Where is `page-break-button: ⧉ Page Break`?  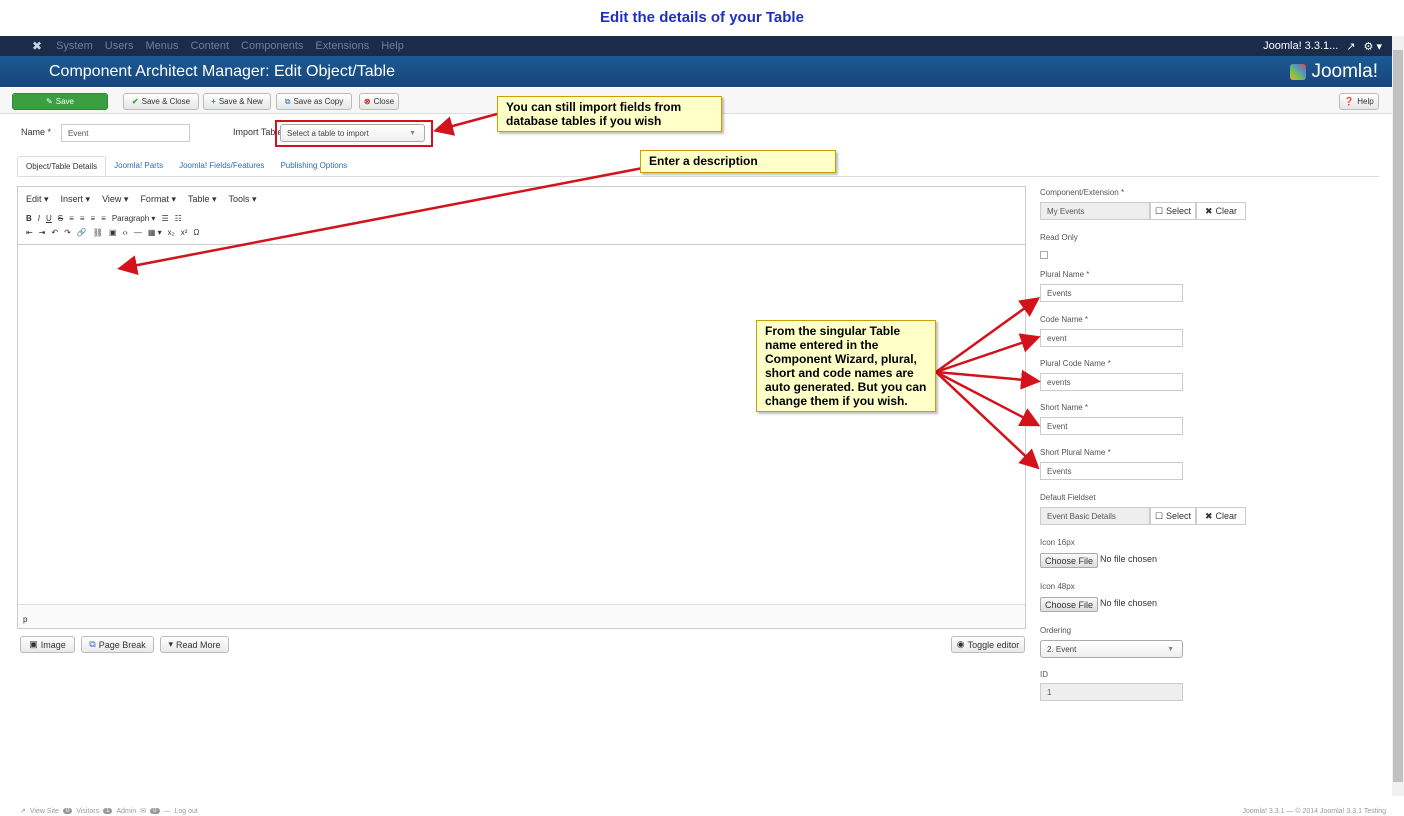 page-break-button: ⧉ Page Break is located at coordinates (117, 644).